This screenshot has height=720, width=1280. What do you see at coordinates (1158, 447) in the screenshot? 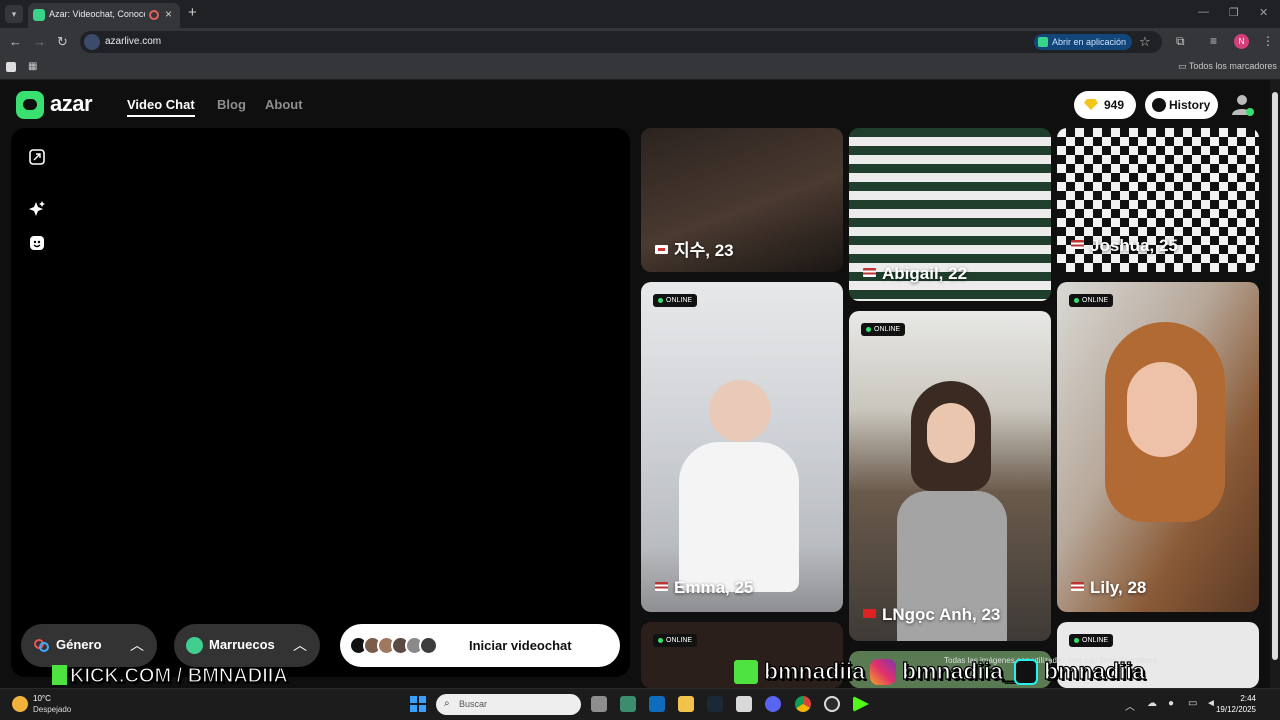
I see `profile-card: ONLINE Lily, 28` at bounding box center [1158, 447].